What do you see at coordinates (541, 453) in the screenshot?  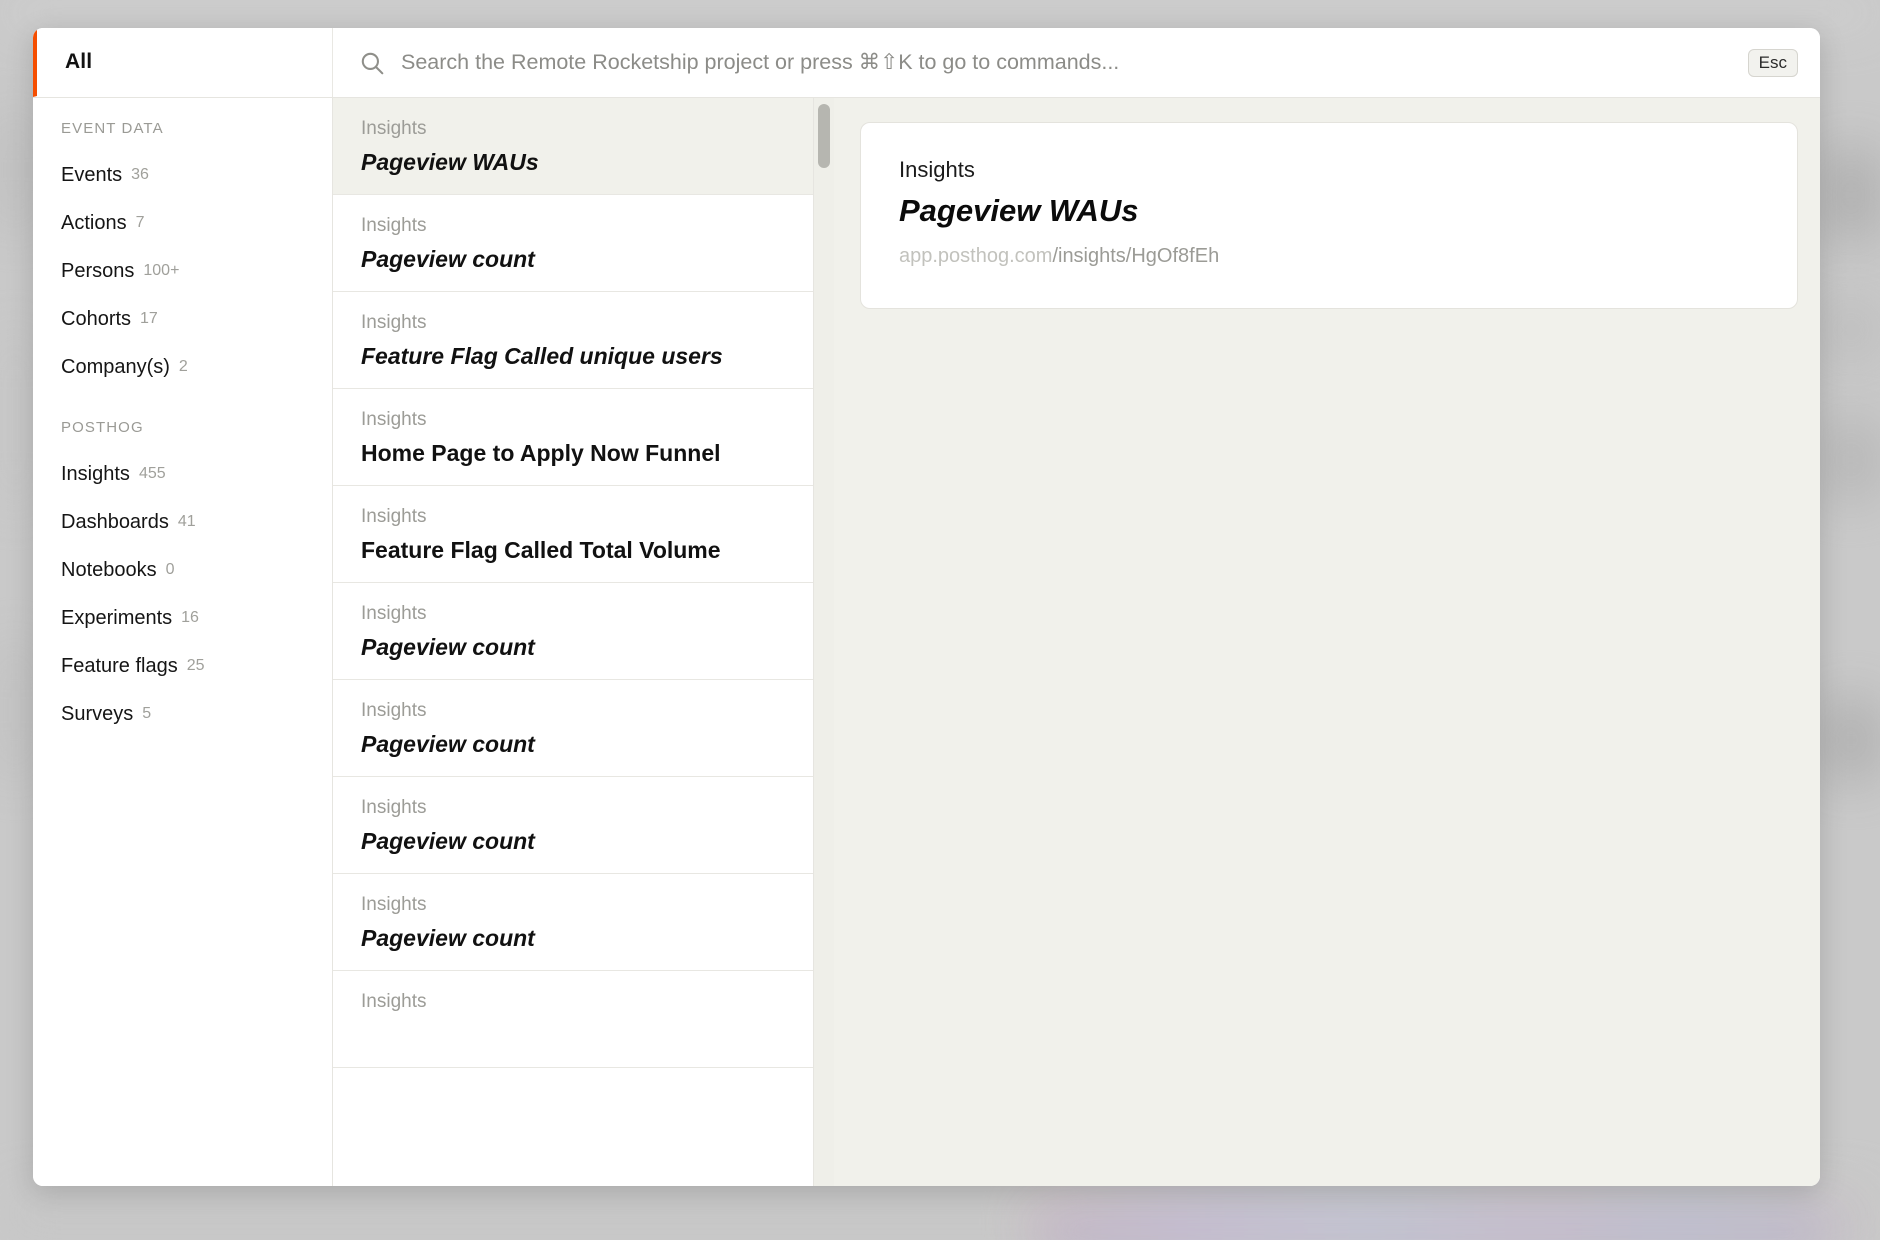 I see `result-title: Home Page to Apply Now Funnel` at bounding box center [541, 453].